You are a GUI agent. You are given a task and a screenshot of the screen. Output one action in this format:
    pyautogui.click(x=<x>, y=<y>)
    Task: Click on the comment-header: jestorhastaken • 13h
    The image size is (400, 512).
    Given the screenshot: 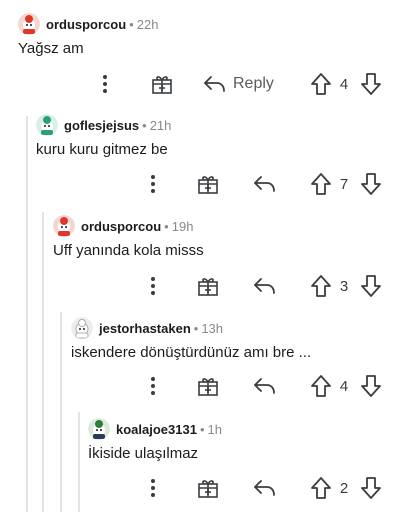 What is the action you would take?
    pyautogui.click(x=147, y=328)
    